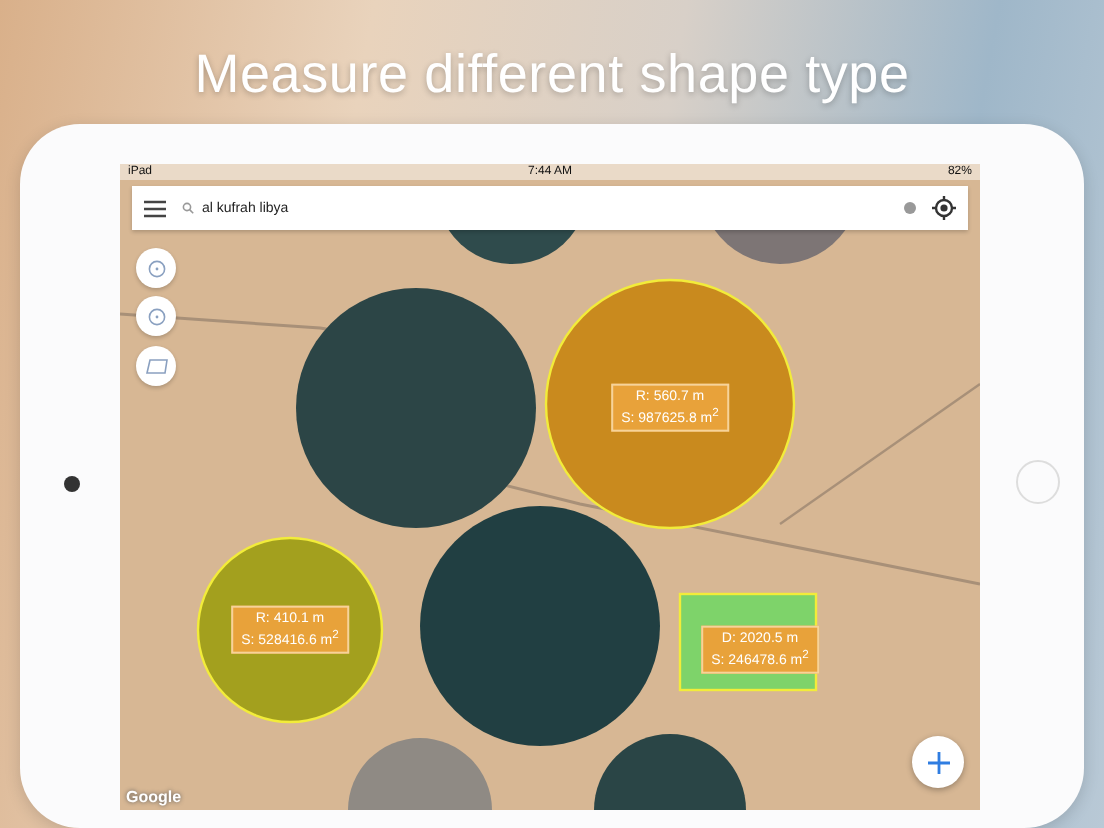 This screenshot has height=828, width=1104. Describe the element at coordinates (944, 208) in the screenshot. I see `locate-icon` at that location.